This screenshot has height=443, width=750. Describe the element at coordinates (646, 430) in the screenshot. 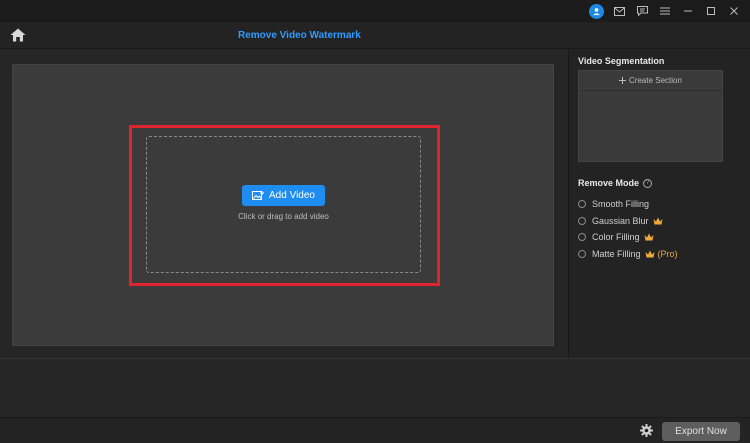

I see `gear-icon` at that location.